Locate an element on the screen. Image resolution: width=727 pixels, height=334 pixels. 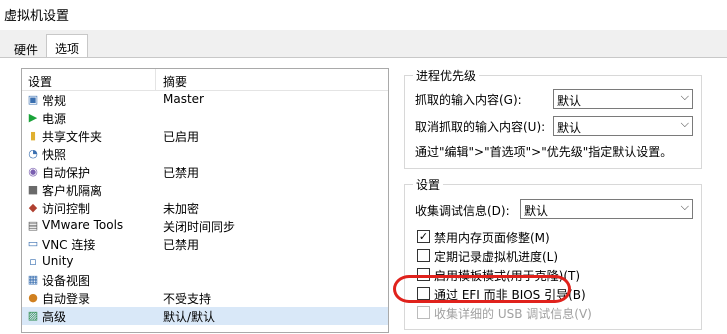
list-item-name: VNC 连接 is located at coordinates (69, 245).